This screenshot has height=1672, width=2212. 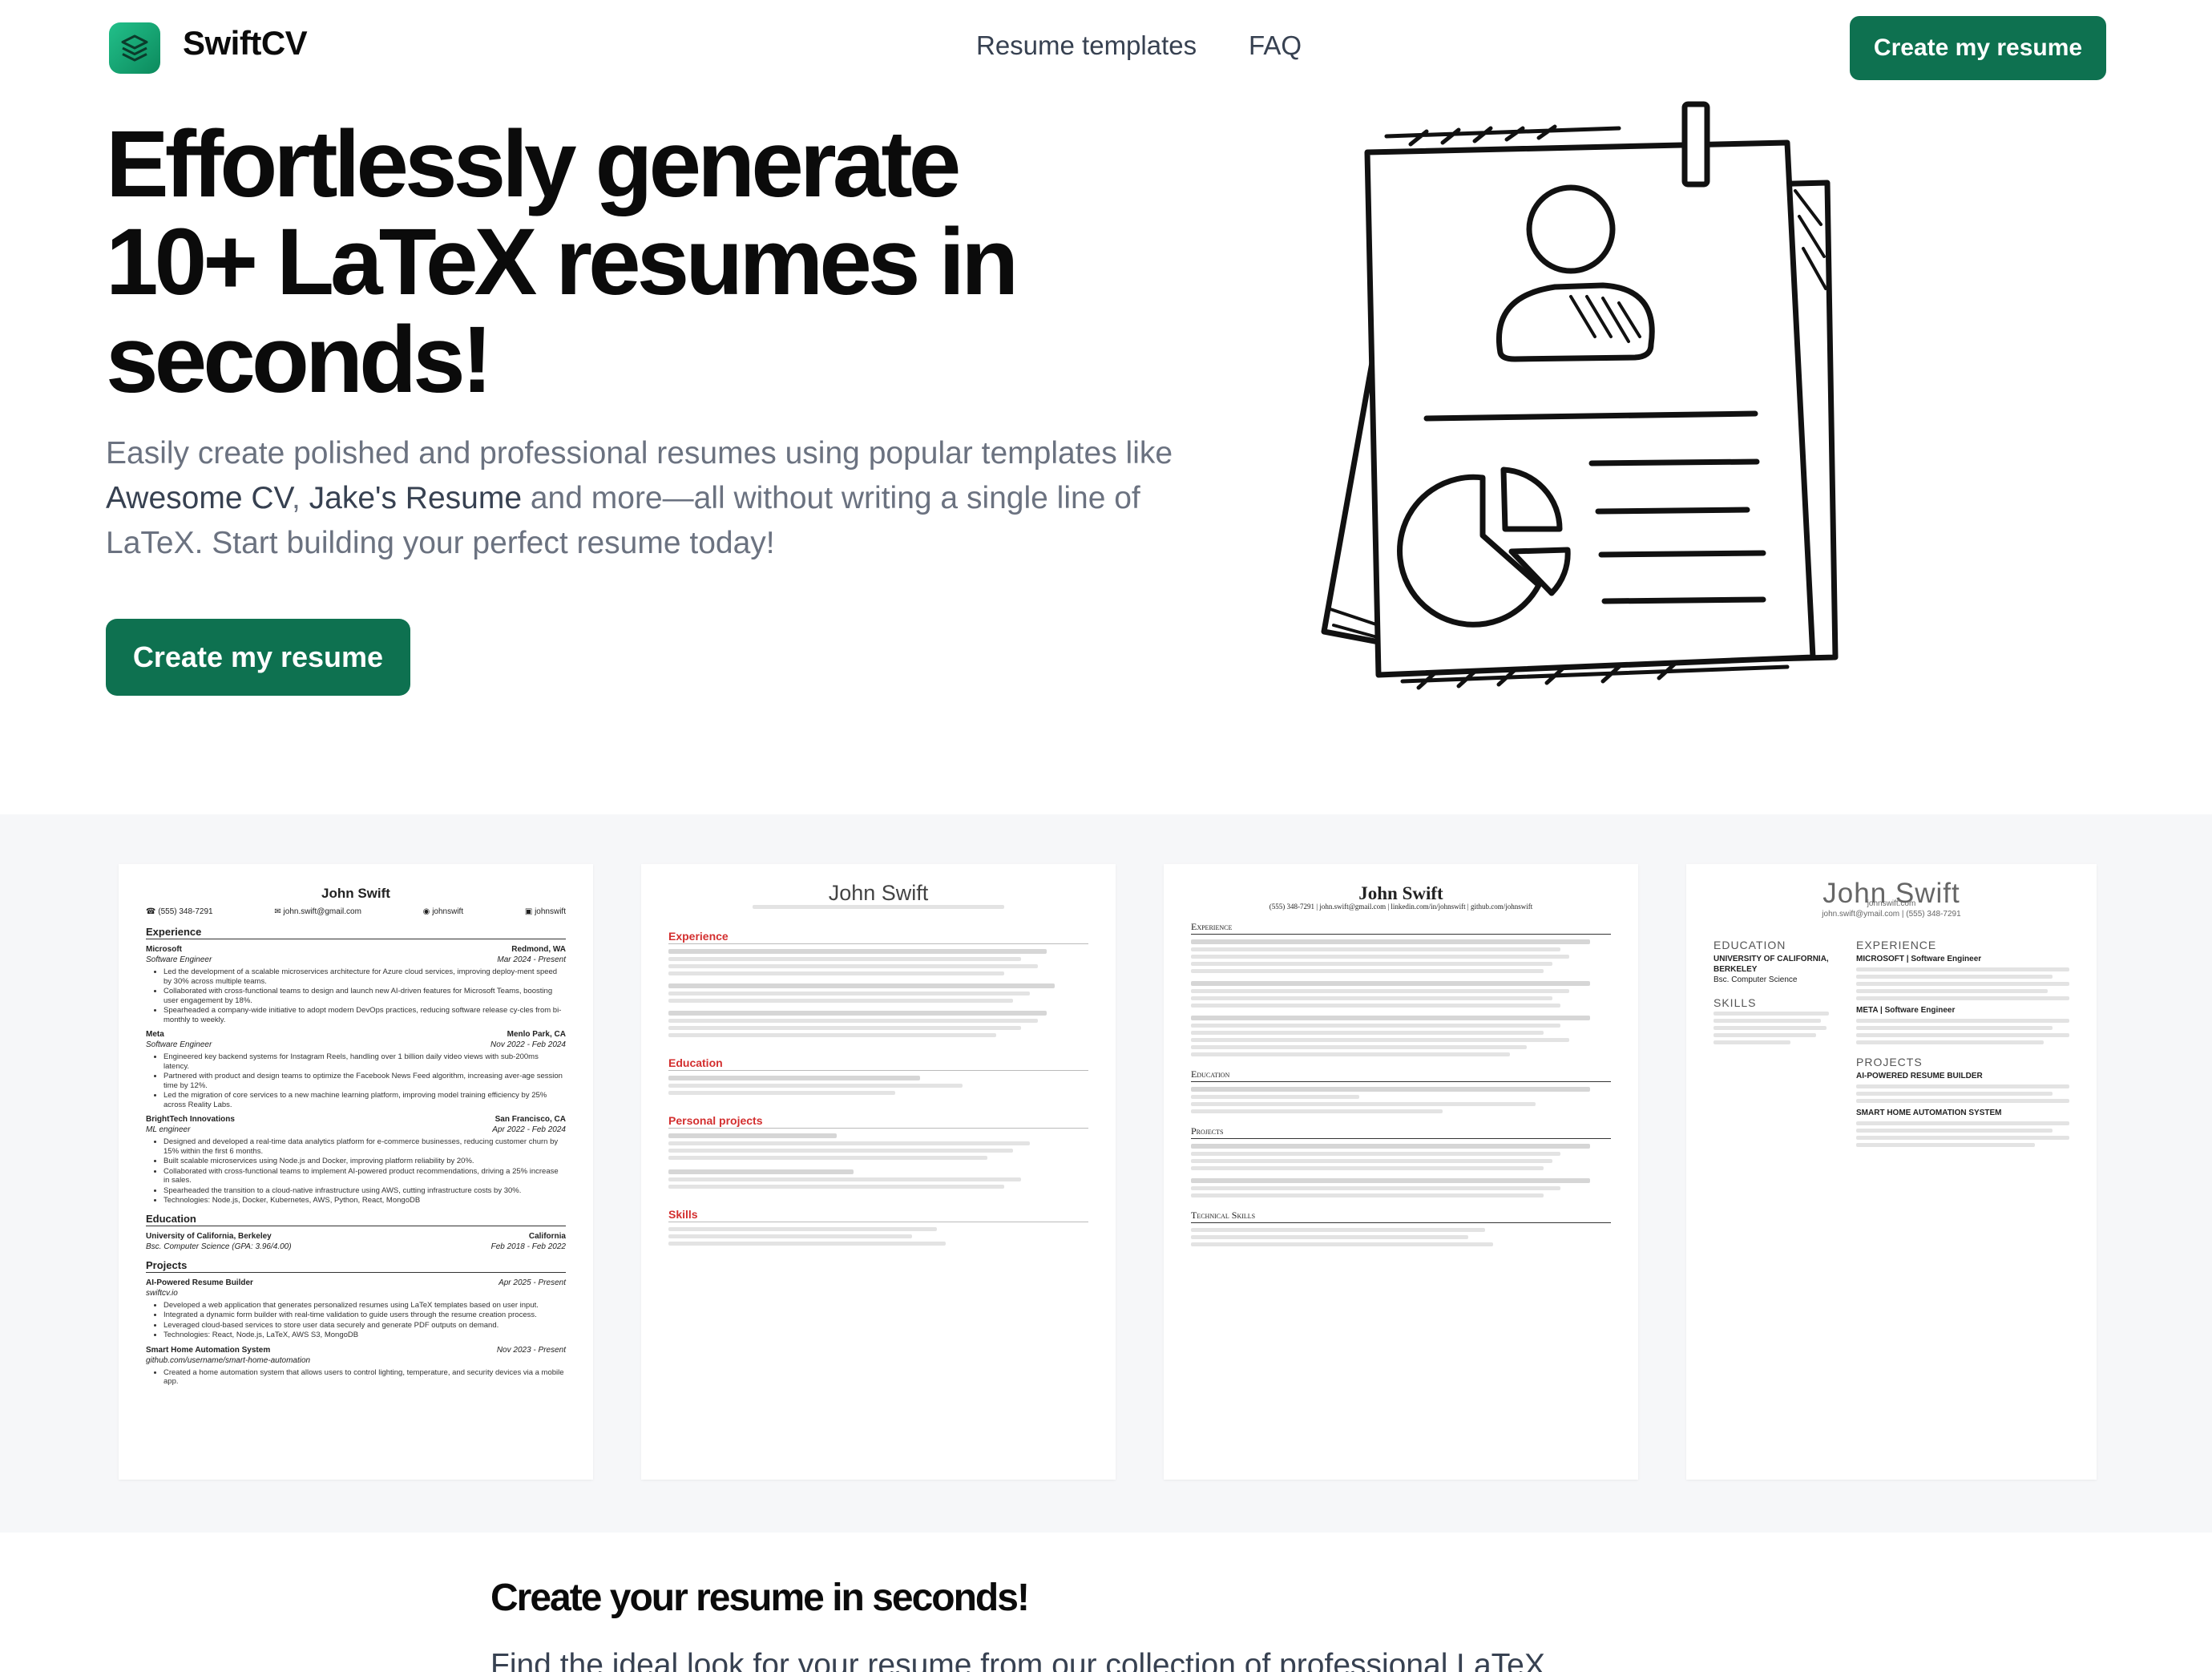 What do you see at coordinates (878, 1172) in the screenshot?
I see `template-card-awesome-cv: John Swift Experience Education Personal` at bounding box center [878, 1172].